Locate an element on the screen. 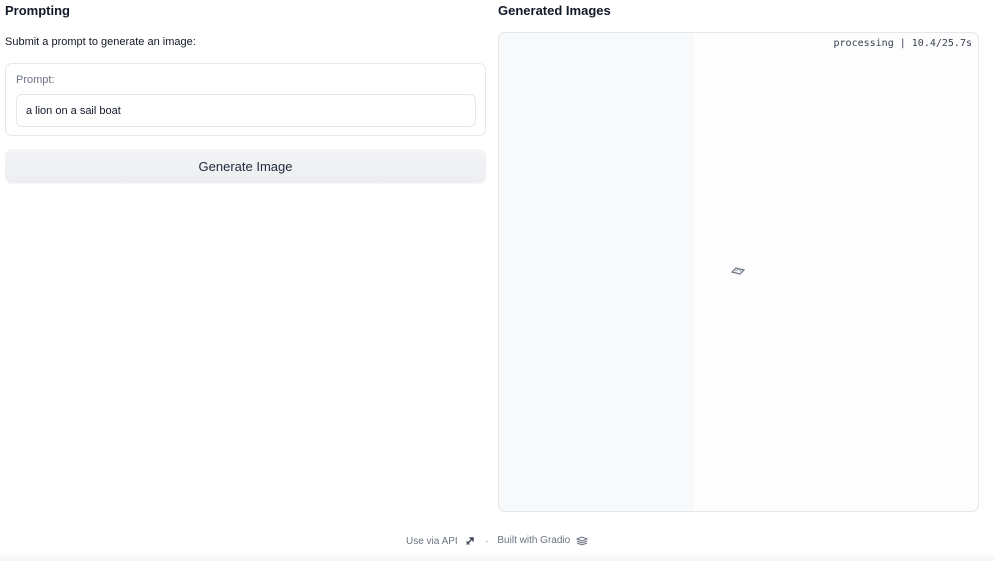 The width and height of the screenshot is (994, 561). prompt-block: Prompt: is located at coordinates (245, 99).